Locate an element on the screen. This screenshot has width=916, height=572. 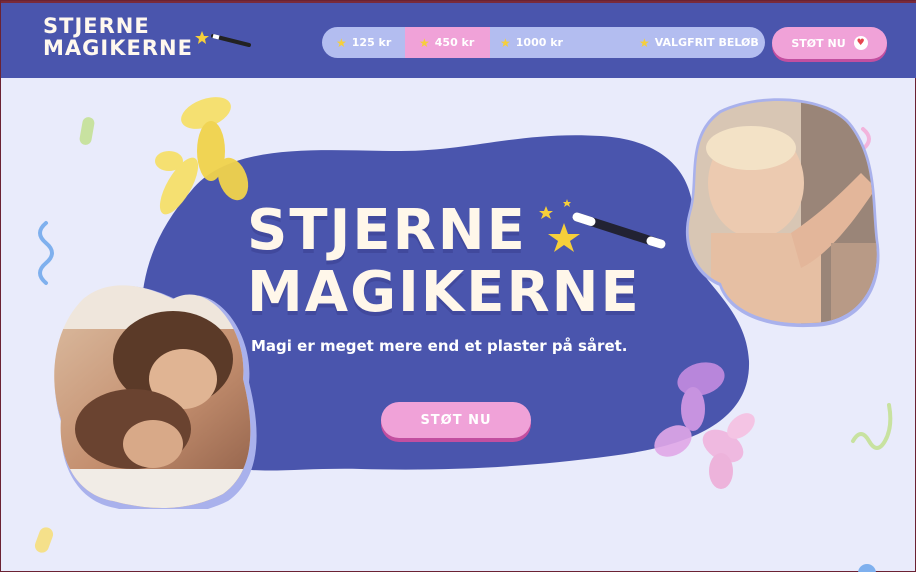
confetti-green-squiggle is located at coordinates (872, 426).